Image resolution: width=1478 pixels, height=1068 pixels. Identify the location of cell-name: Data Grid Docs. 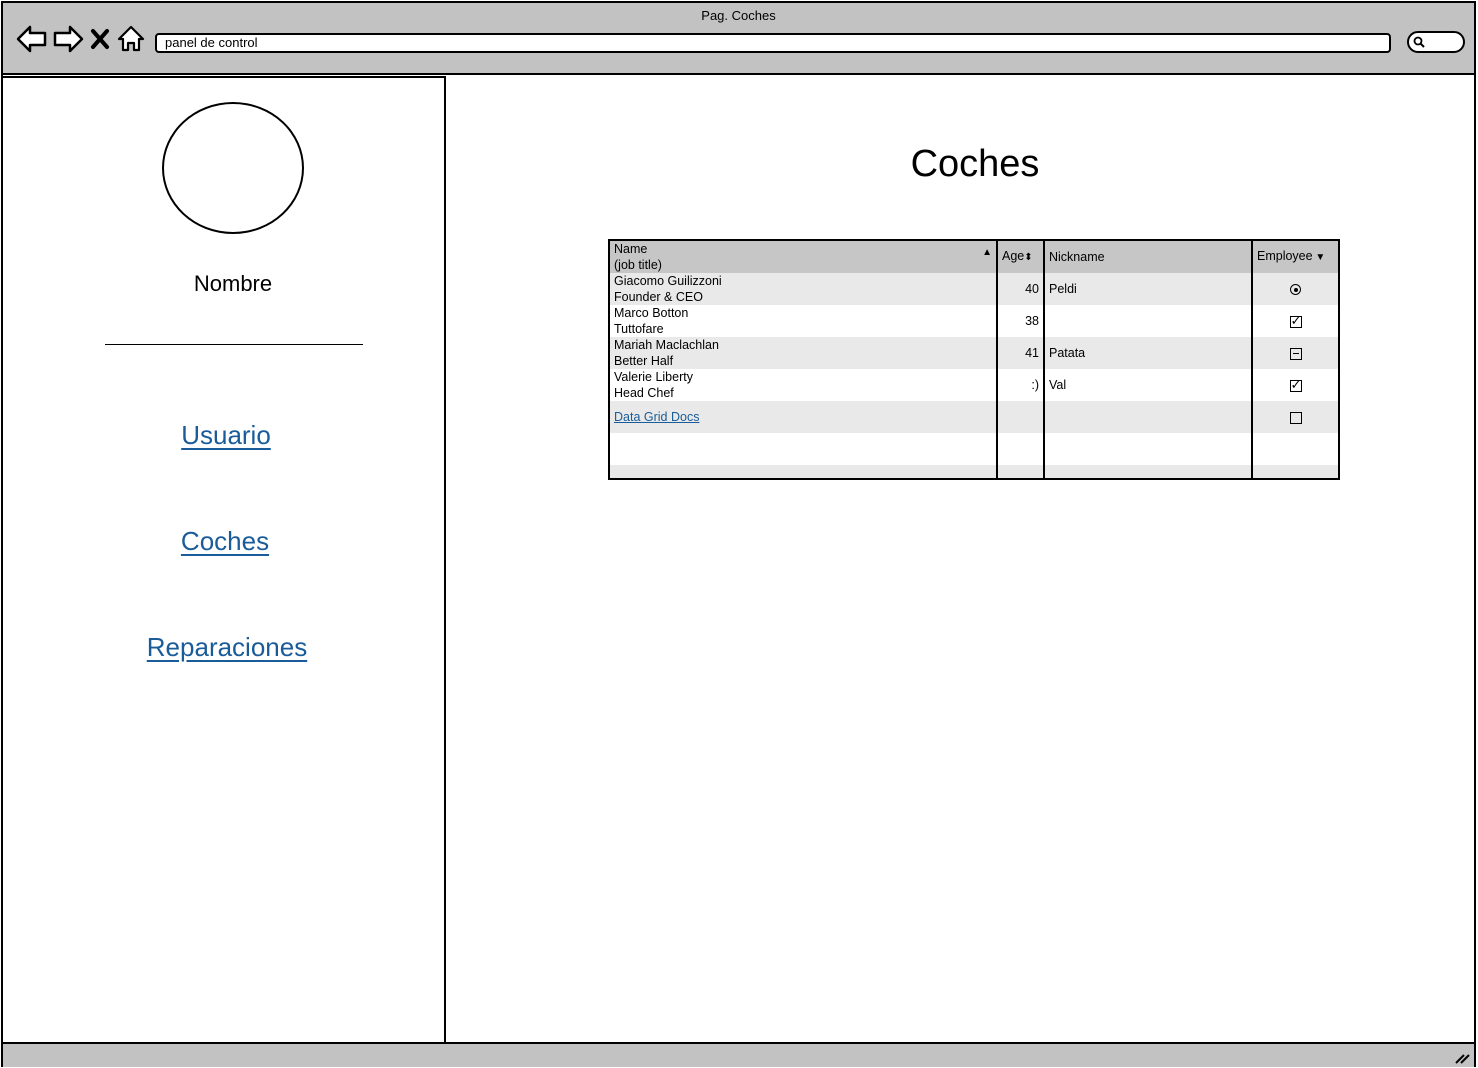
(804, 417).